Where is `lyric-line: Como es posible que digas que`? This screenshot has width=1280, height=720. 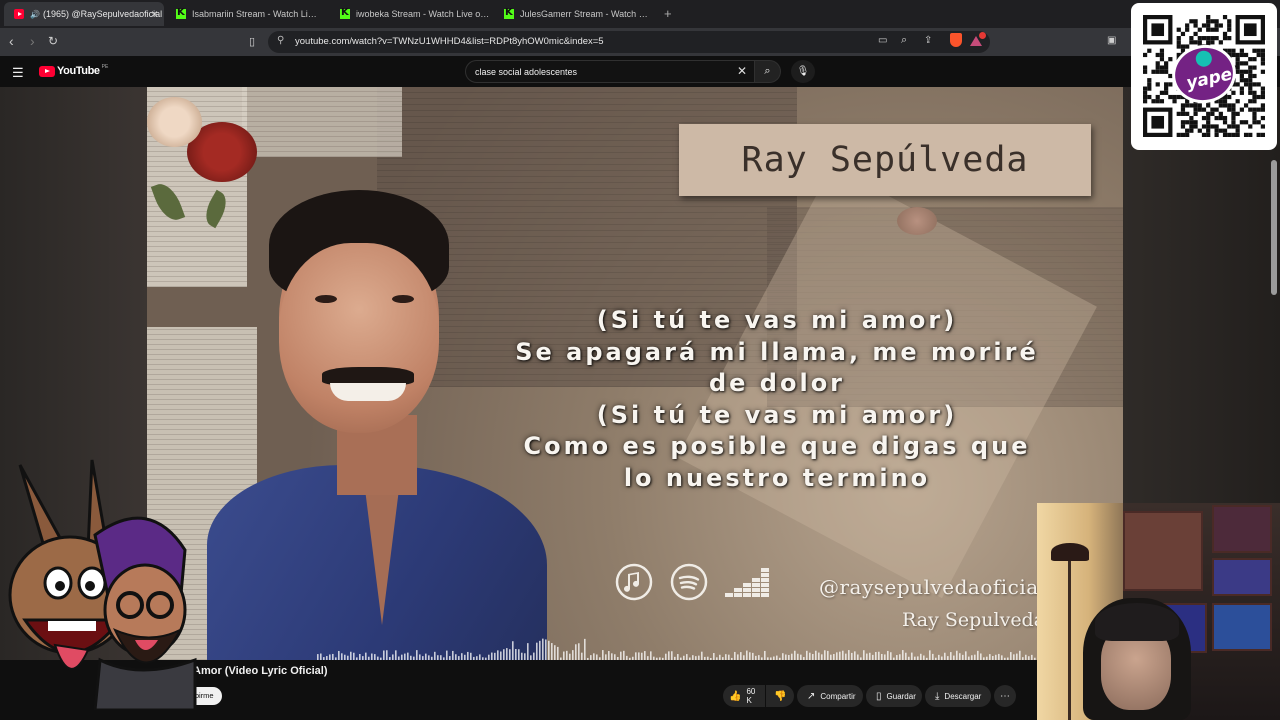 lyric-line: Como es posible que digas que is located at coordinates (777, 446).